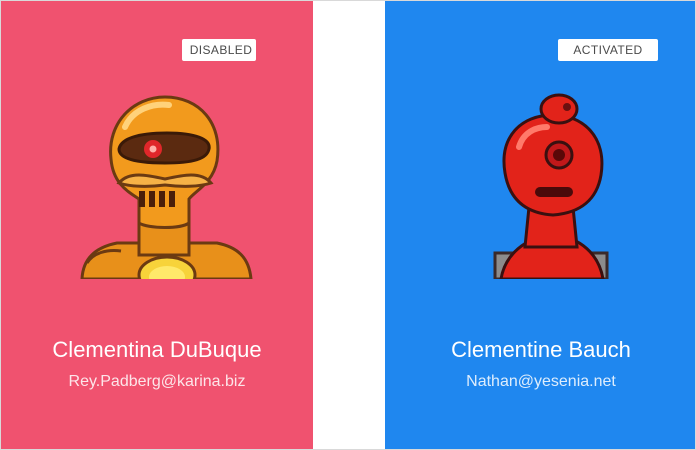 The height and width of the screenshot is (450, 696). I want to click on red-robot-avatar-icon, so click(551, 183).